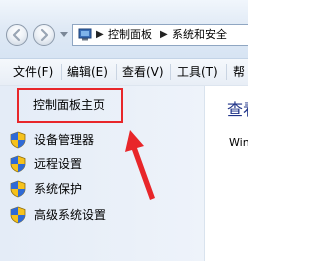 This screenshot has height=261, width=320. I want to click on address-bar: ▶ 控制面板 ▶ 系统和安全, so click(160, 35).